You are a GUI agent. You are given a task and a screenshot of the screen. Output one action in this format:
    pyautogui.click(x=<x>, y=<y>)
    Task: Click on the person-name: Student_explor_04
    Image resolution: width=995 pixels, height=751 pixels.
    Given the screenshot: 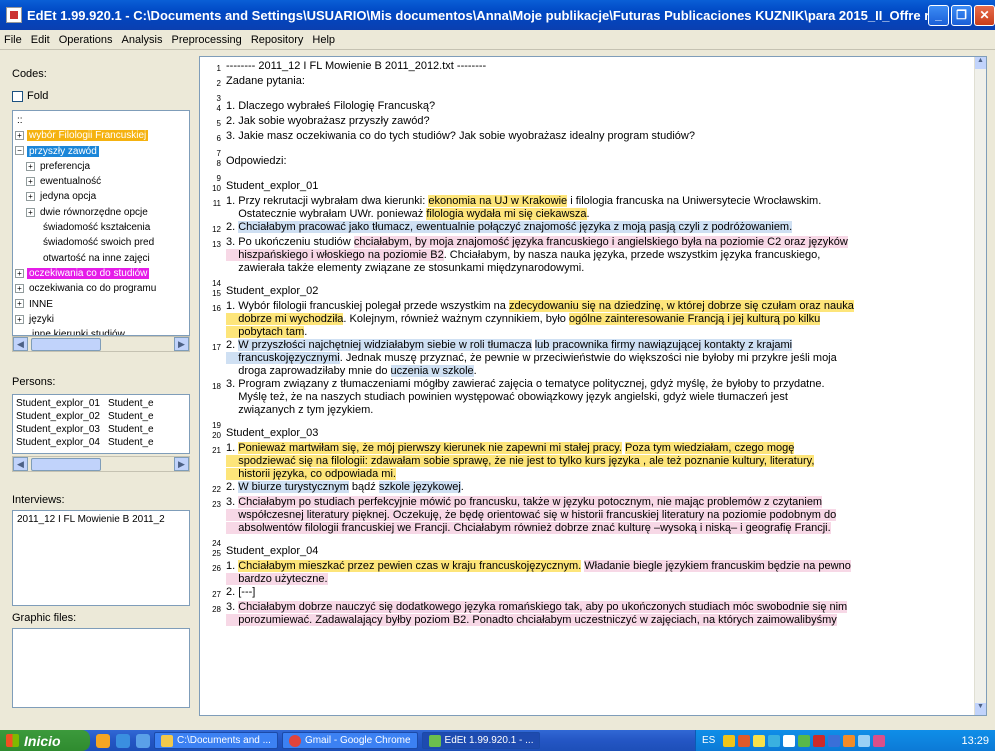 What is the action you would take?
    pyautogui.click(x=62, y=442)
    